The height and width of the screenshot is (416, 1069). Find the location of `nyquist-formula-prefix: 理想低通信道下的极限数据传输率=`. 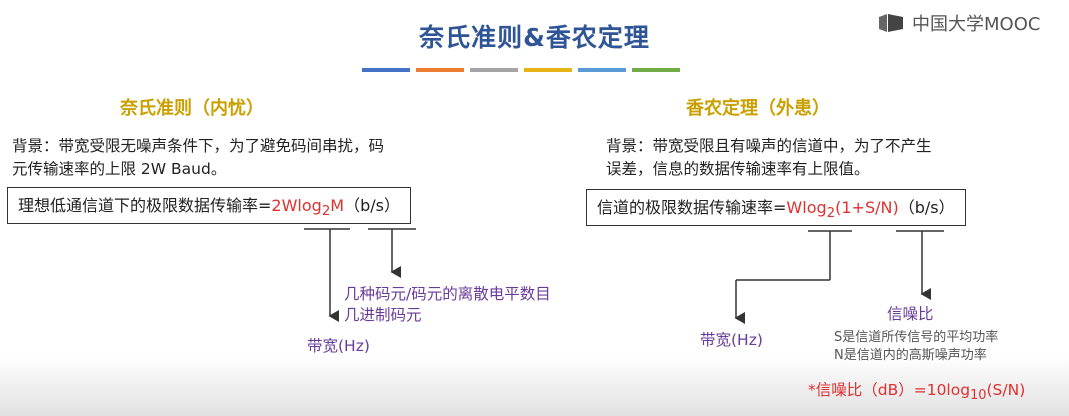

nyquist-formula-prefix: 理想低通信道下的极限数据传输率= is located at coordinates (145, 205).